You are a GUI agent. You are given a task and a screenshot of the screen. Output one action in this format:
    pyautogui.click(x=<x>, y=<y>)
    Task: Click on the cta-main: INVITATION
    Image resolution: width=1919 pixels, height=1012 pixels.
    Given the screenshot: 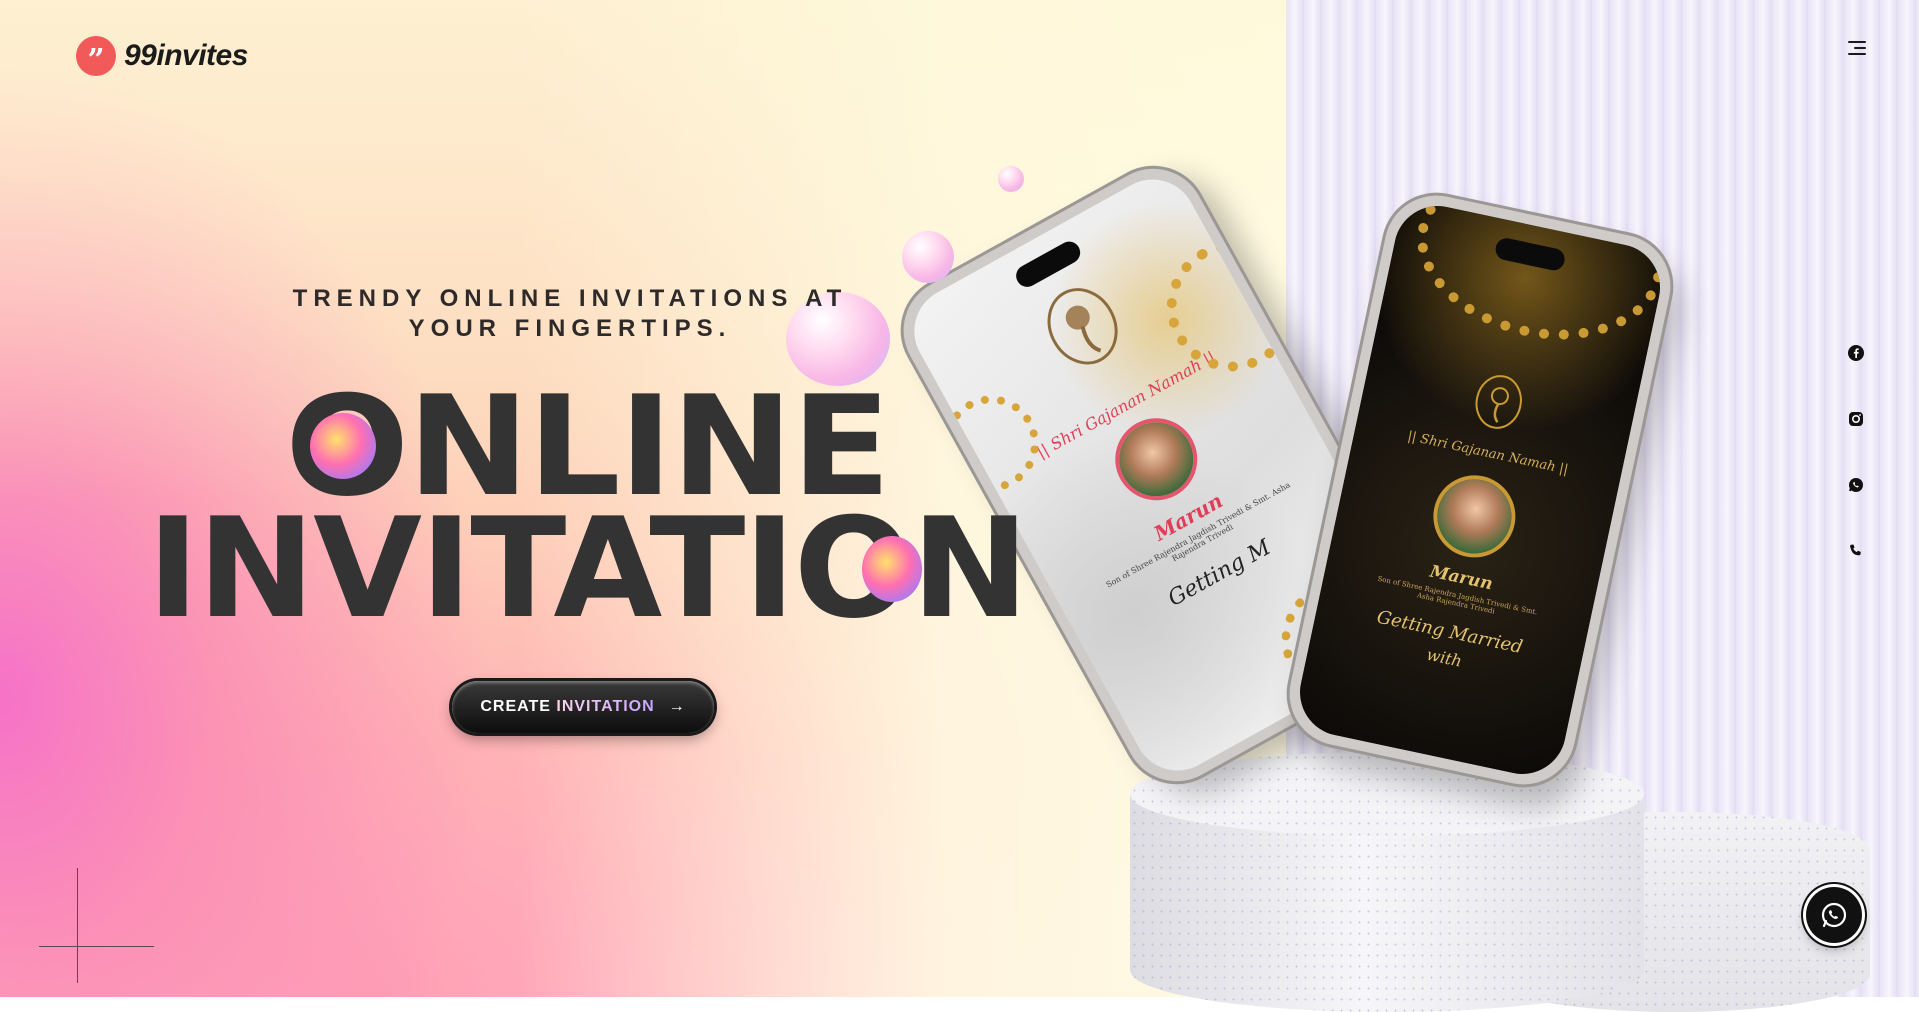 What is the action you would take?
    pyautogui.click(x=605, y=706)
    